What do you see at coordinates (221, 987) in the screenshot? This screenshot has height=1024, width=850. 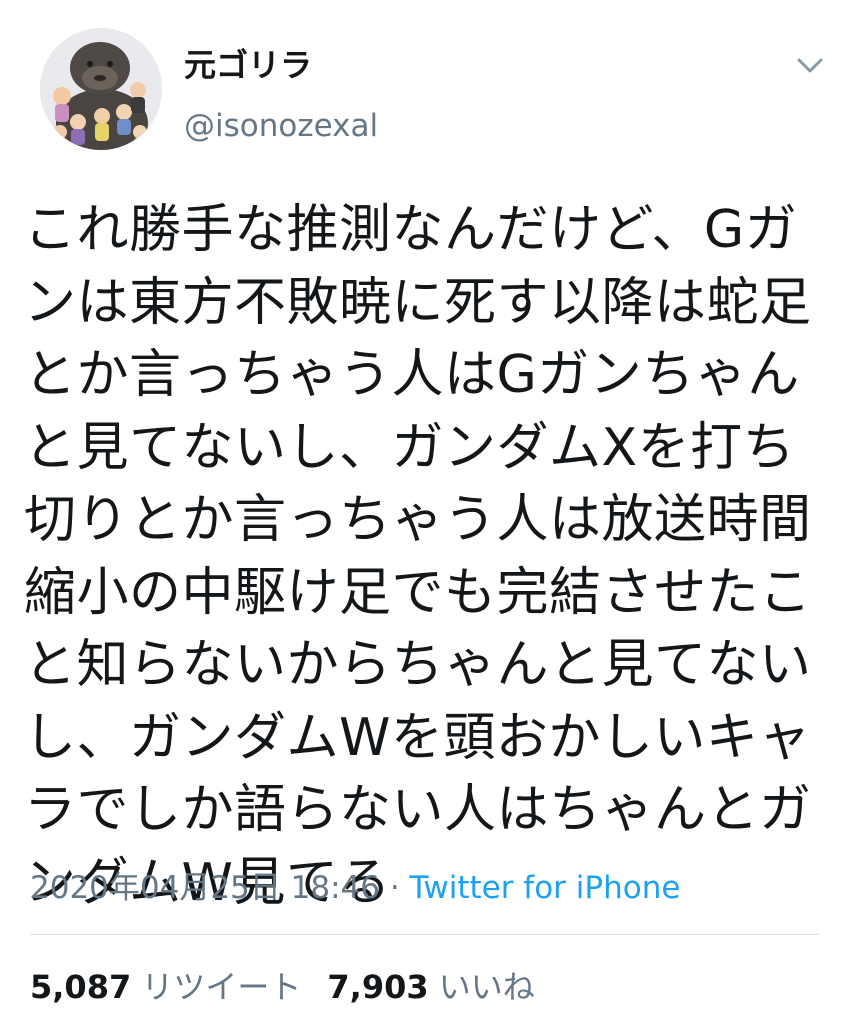 I see `retweet-label: リツイート` at bounding box center [221, 987].